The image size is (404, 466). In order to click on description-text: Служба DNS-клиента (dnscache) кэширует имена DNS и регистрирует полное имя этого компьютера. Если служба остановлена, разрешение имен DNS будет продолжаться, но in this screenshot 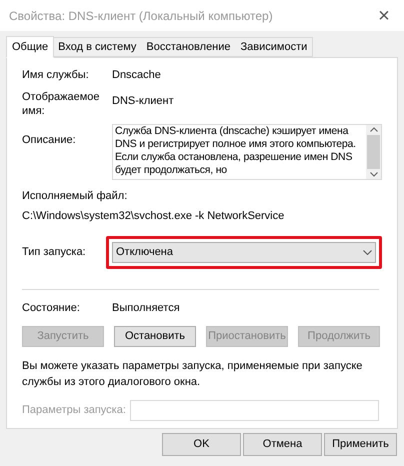, I will do `click(235, 151)`.